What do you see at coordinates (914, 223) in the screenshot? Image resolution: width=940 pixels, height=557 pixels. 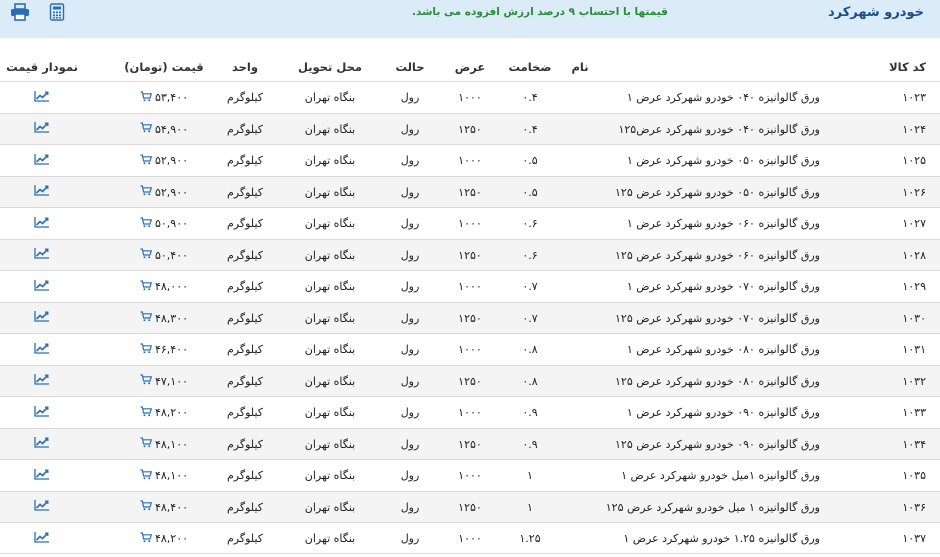 I see `cell-code: ۱۰۲۷` at bounding box center [914, 223].